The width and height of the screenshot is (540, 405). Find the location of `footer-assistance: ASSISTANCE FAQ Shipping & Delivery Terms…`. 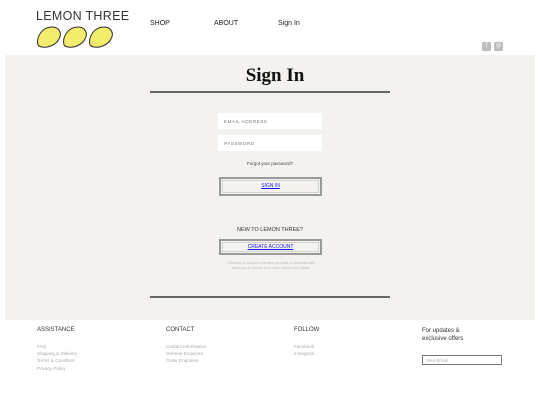

footer-assistance: ASSISTANCE FAQ Shipping & Delivery Terms… is located at coordinates (57, 349).